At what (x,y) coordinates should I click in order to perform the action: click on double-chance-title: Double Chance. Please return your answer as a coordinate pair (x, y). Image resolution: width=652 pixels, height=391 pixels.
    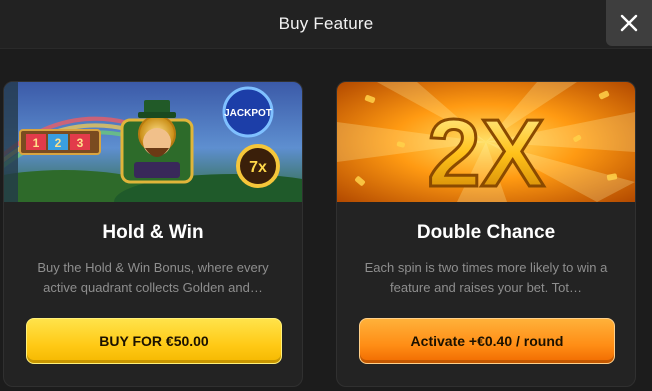
    Looking at the image, I should click on (486, 232).